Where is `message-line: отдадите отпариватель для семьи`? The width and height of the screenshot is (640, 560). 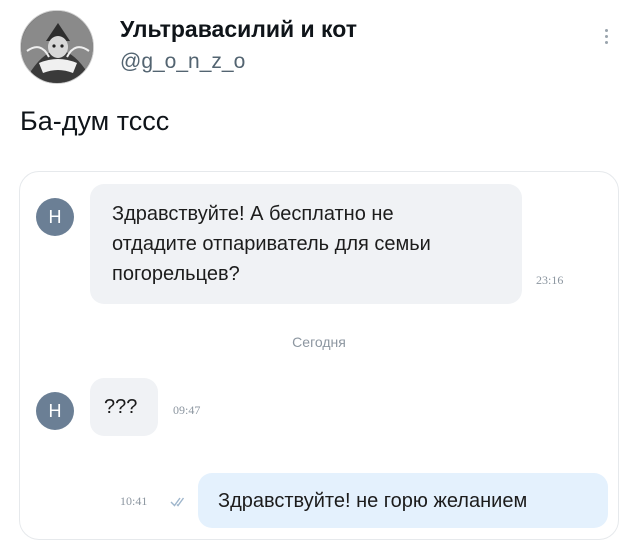 message-line: отдадите отпариватель для семьи is located at coordinates (271, 244).